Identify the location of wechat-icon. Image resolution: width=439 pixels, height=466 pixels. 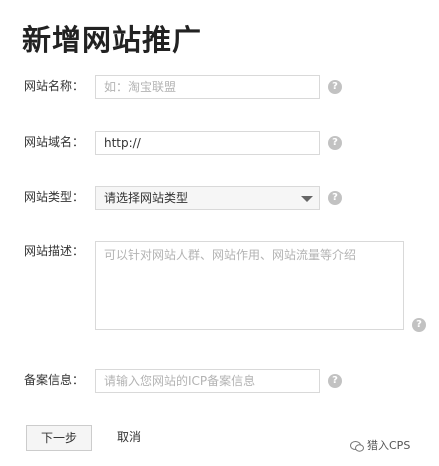
(357, 446).